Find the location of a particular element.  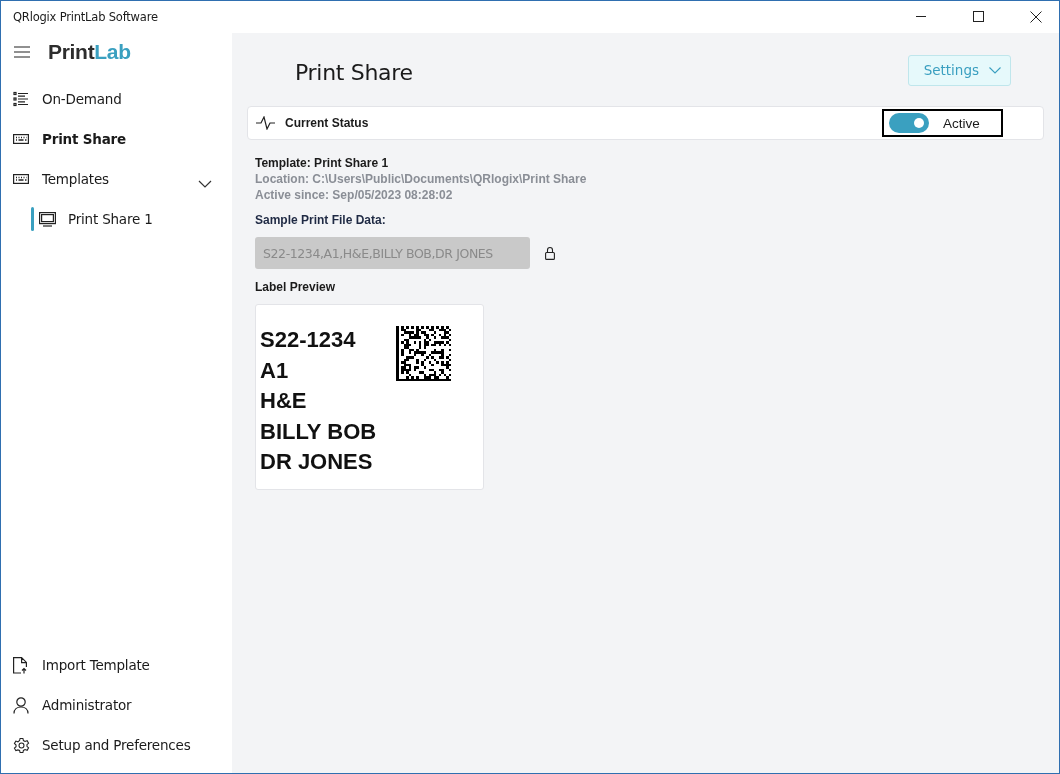

nav-item: On-Demand is located at coordinates (116, 99).